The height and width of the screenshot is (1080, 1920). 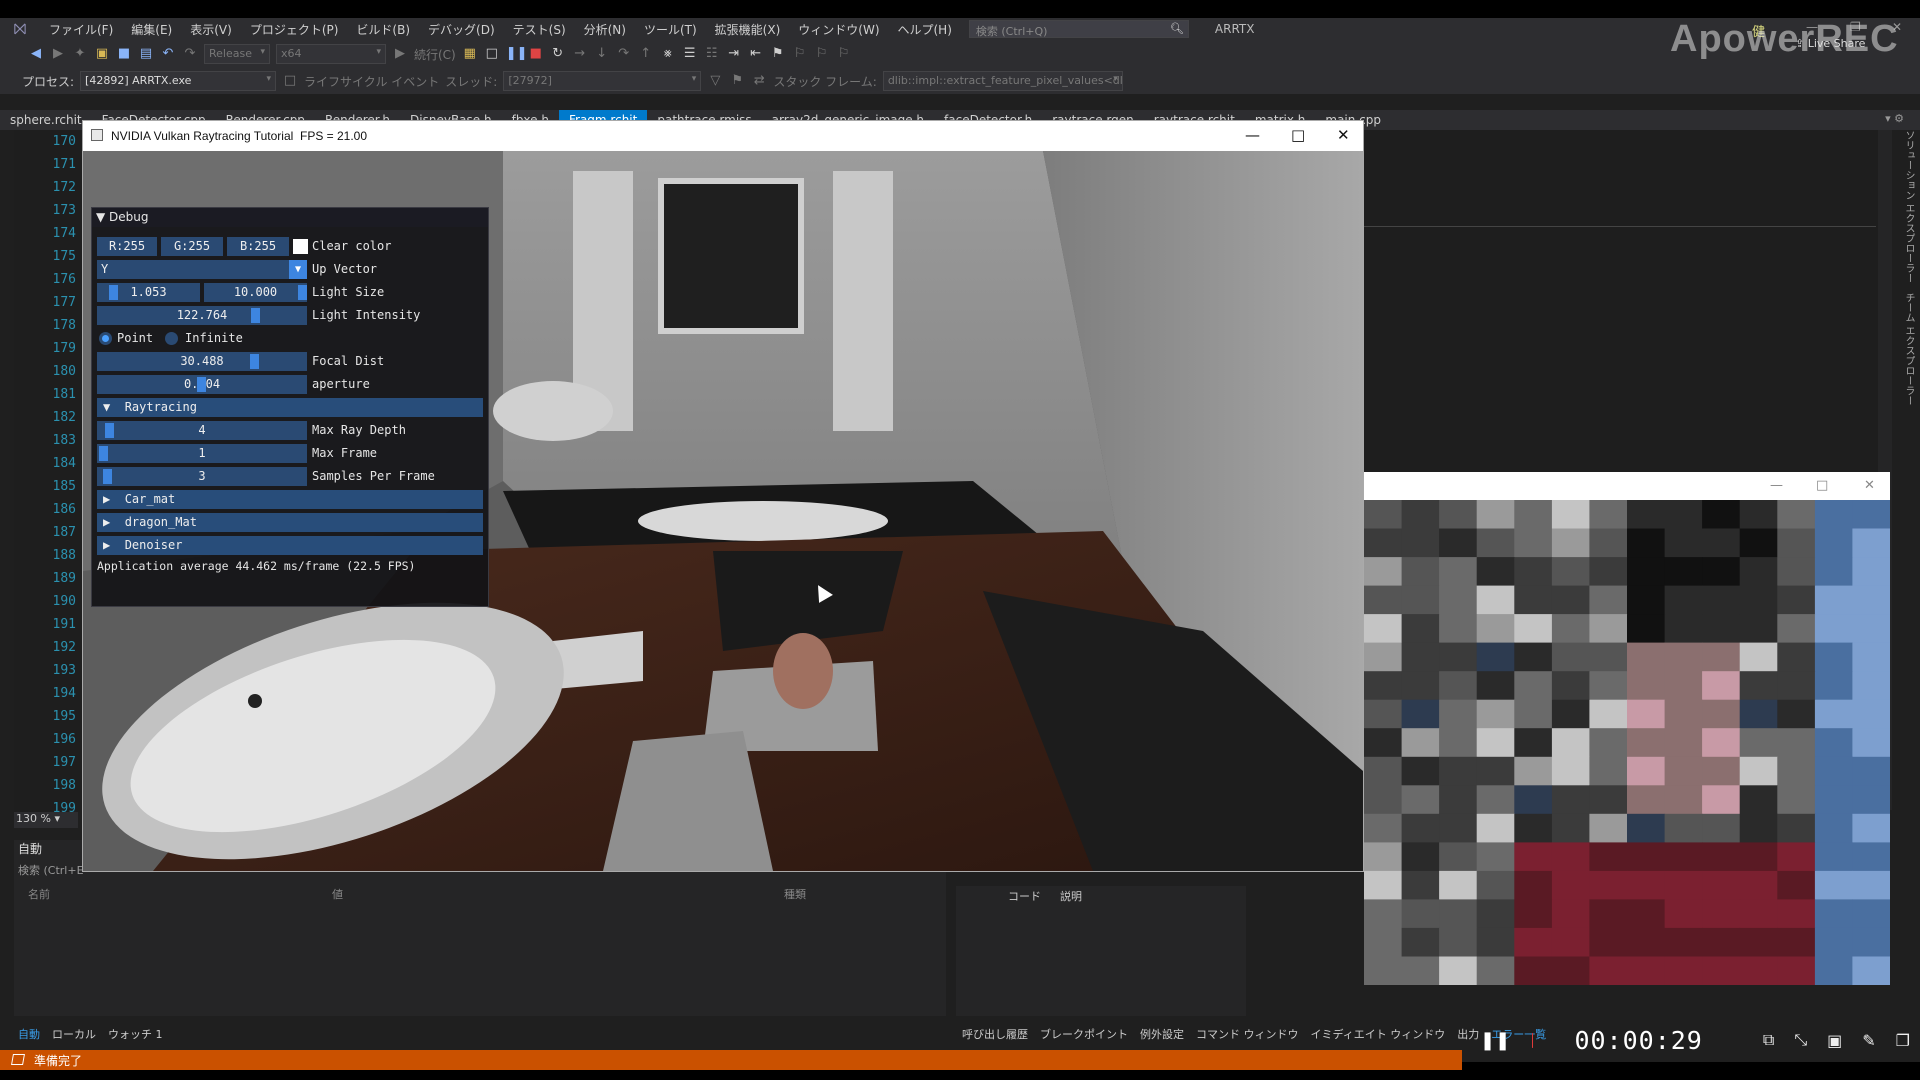 What do you see at coordinates (1162, 1034) in the screenshot?
I see `tab-exception-settings: 例外設定` at bounding box center [1162, 1034].